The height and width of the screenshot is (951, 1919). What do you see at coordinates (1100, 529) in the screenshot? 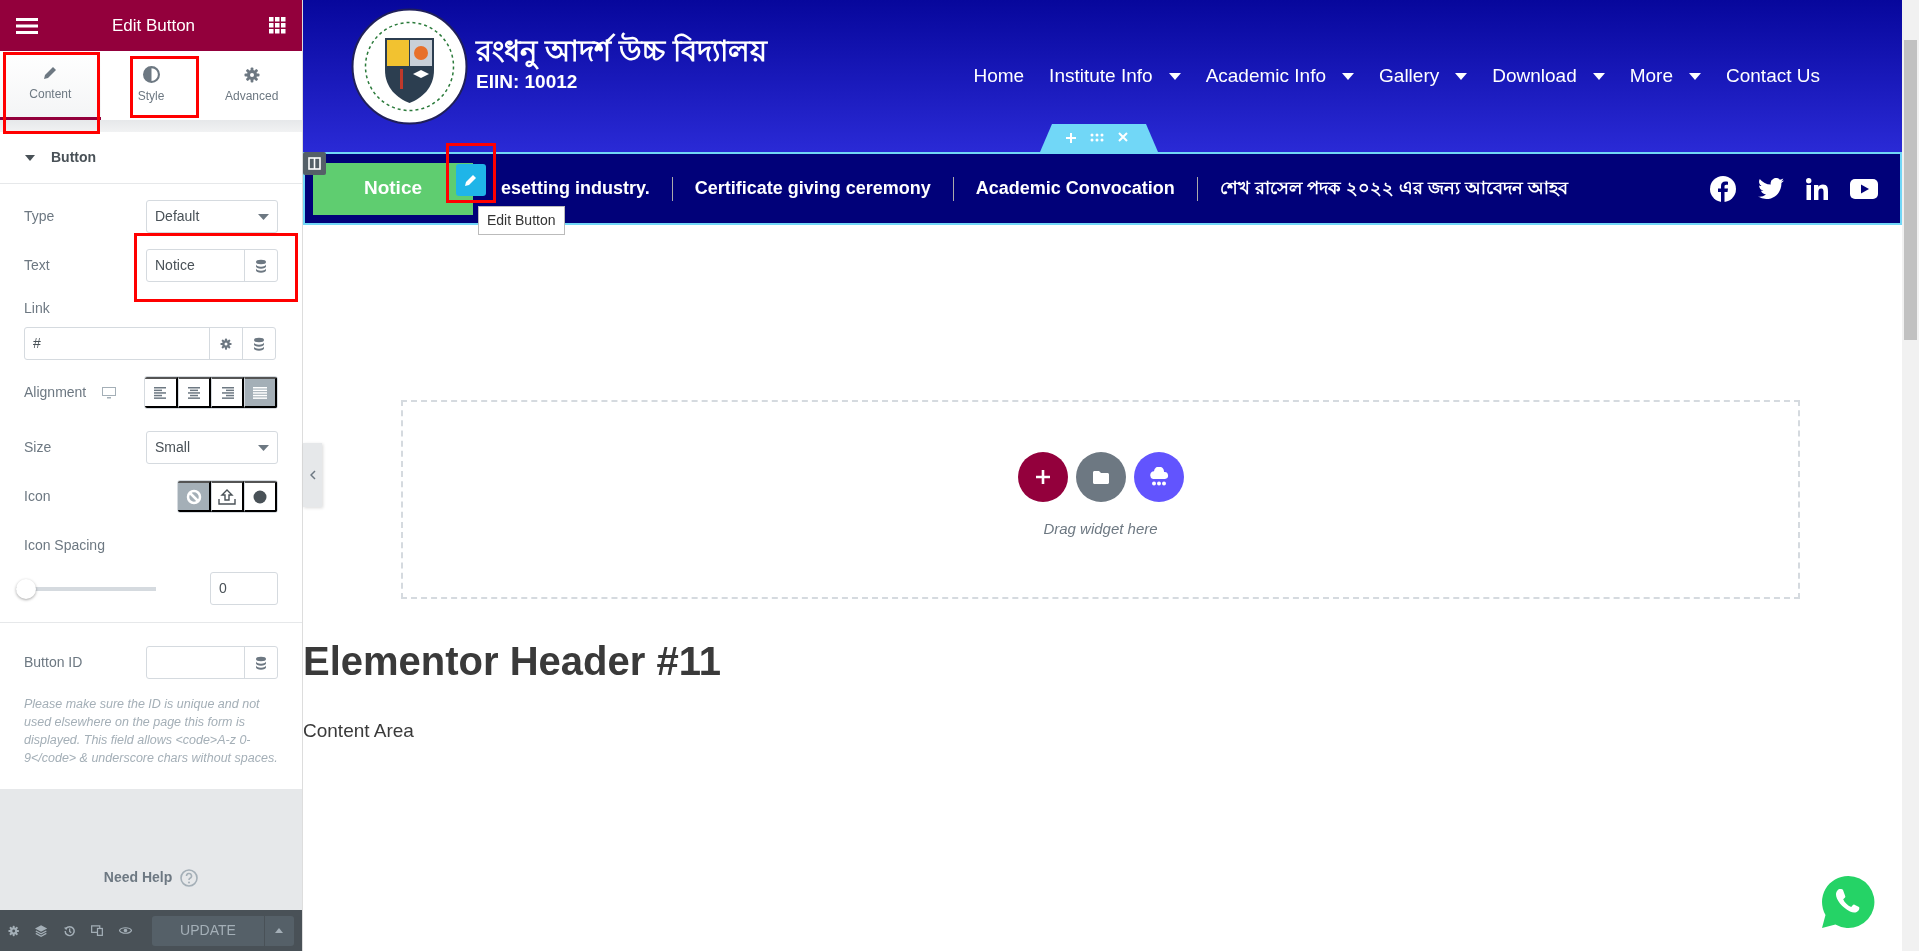
I see `drop-hint: Drag widget here` at bounding box center [1100, 529].